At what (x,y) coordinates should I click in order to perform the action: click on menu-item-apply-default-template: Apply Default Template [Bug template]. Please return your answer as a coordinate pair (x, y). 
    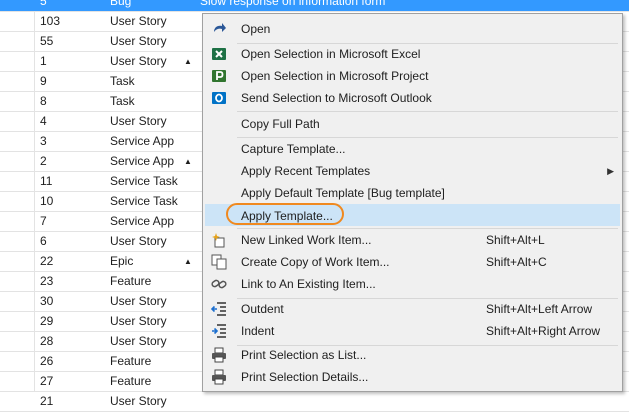
    Looking at the image, I should click on (412, 193).